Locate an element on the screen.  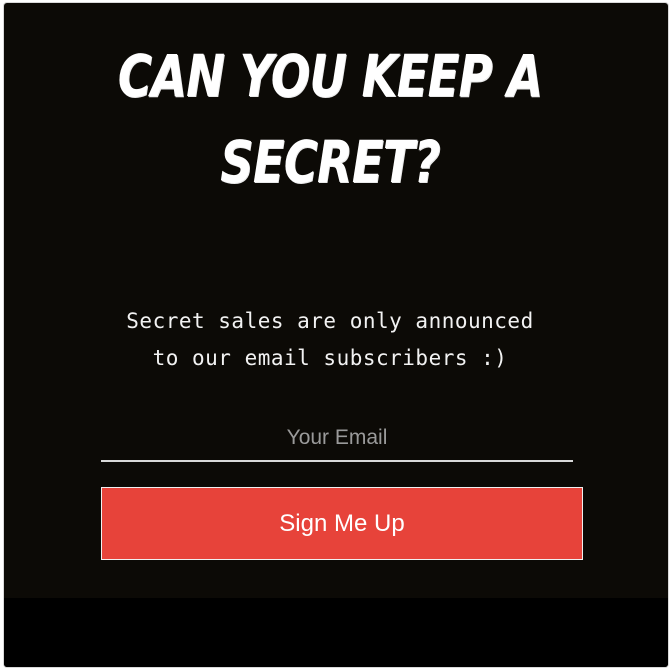
sign-up-button: Sign Me Up is located at coordinates (342, 523).